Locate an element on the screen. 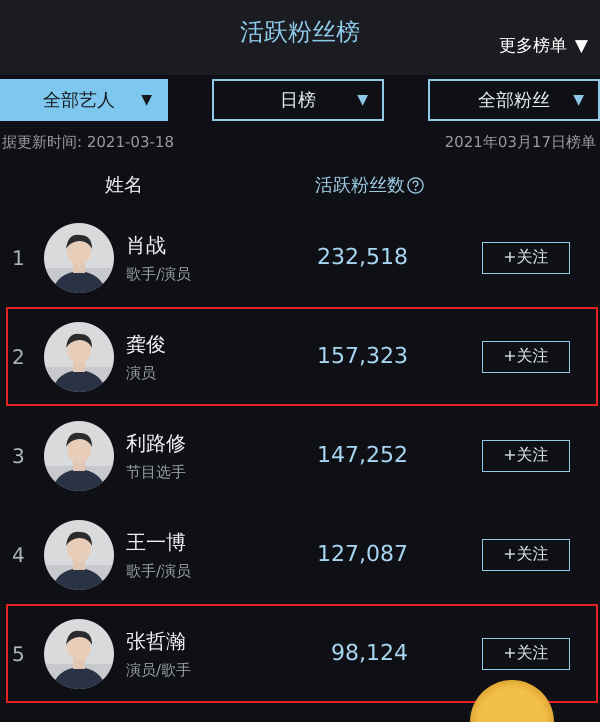 This screenshot has width=600, height=722. artist-name: 王一博 is located at coordinates (156, 542).